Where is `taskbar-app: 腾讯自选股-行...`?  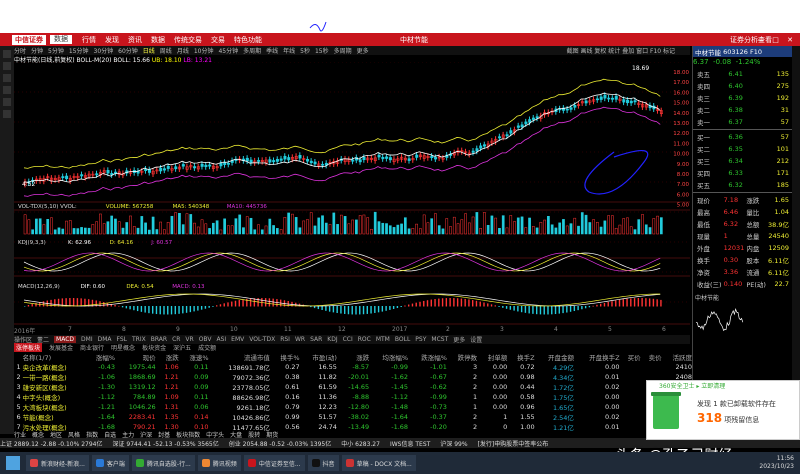 taskbar-app: 腾讯自选股-行... is located at coordinates (163, 463).